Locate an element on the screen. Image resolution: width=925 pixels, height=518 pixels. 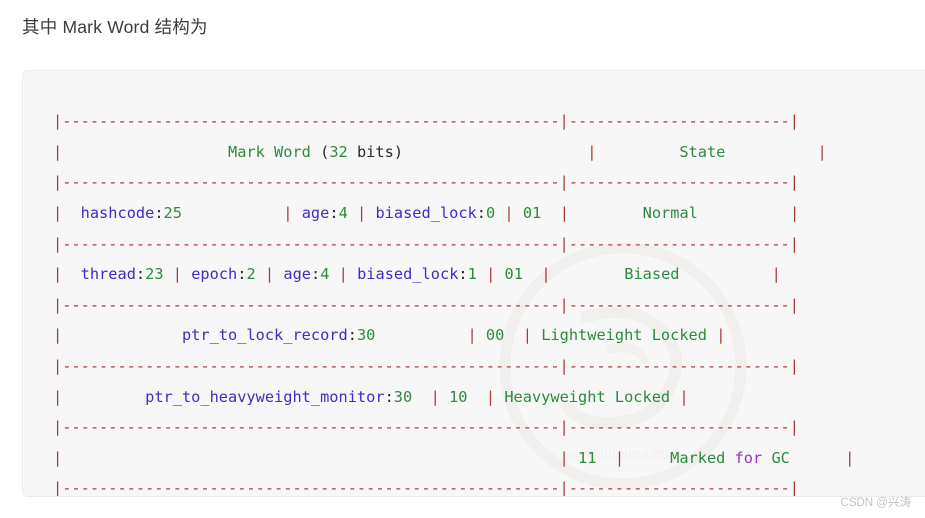
state-gc-keyword-for: for is located at coordinates (748, 457).